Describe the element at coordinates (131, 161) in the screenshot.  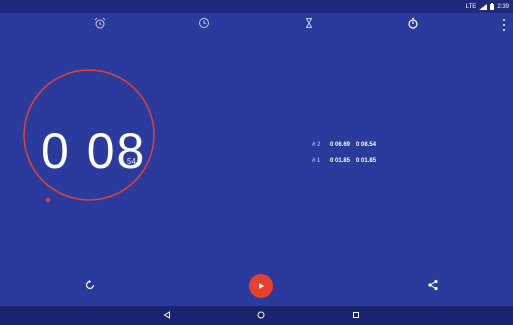
I see `elapsed-hundredths: 54` at that location.